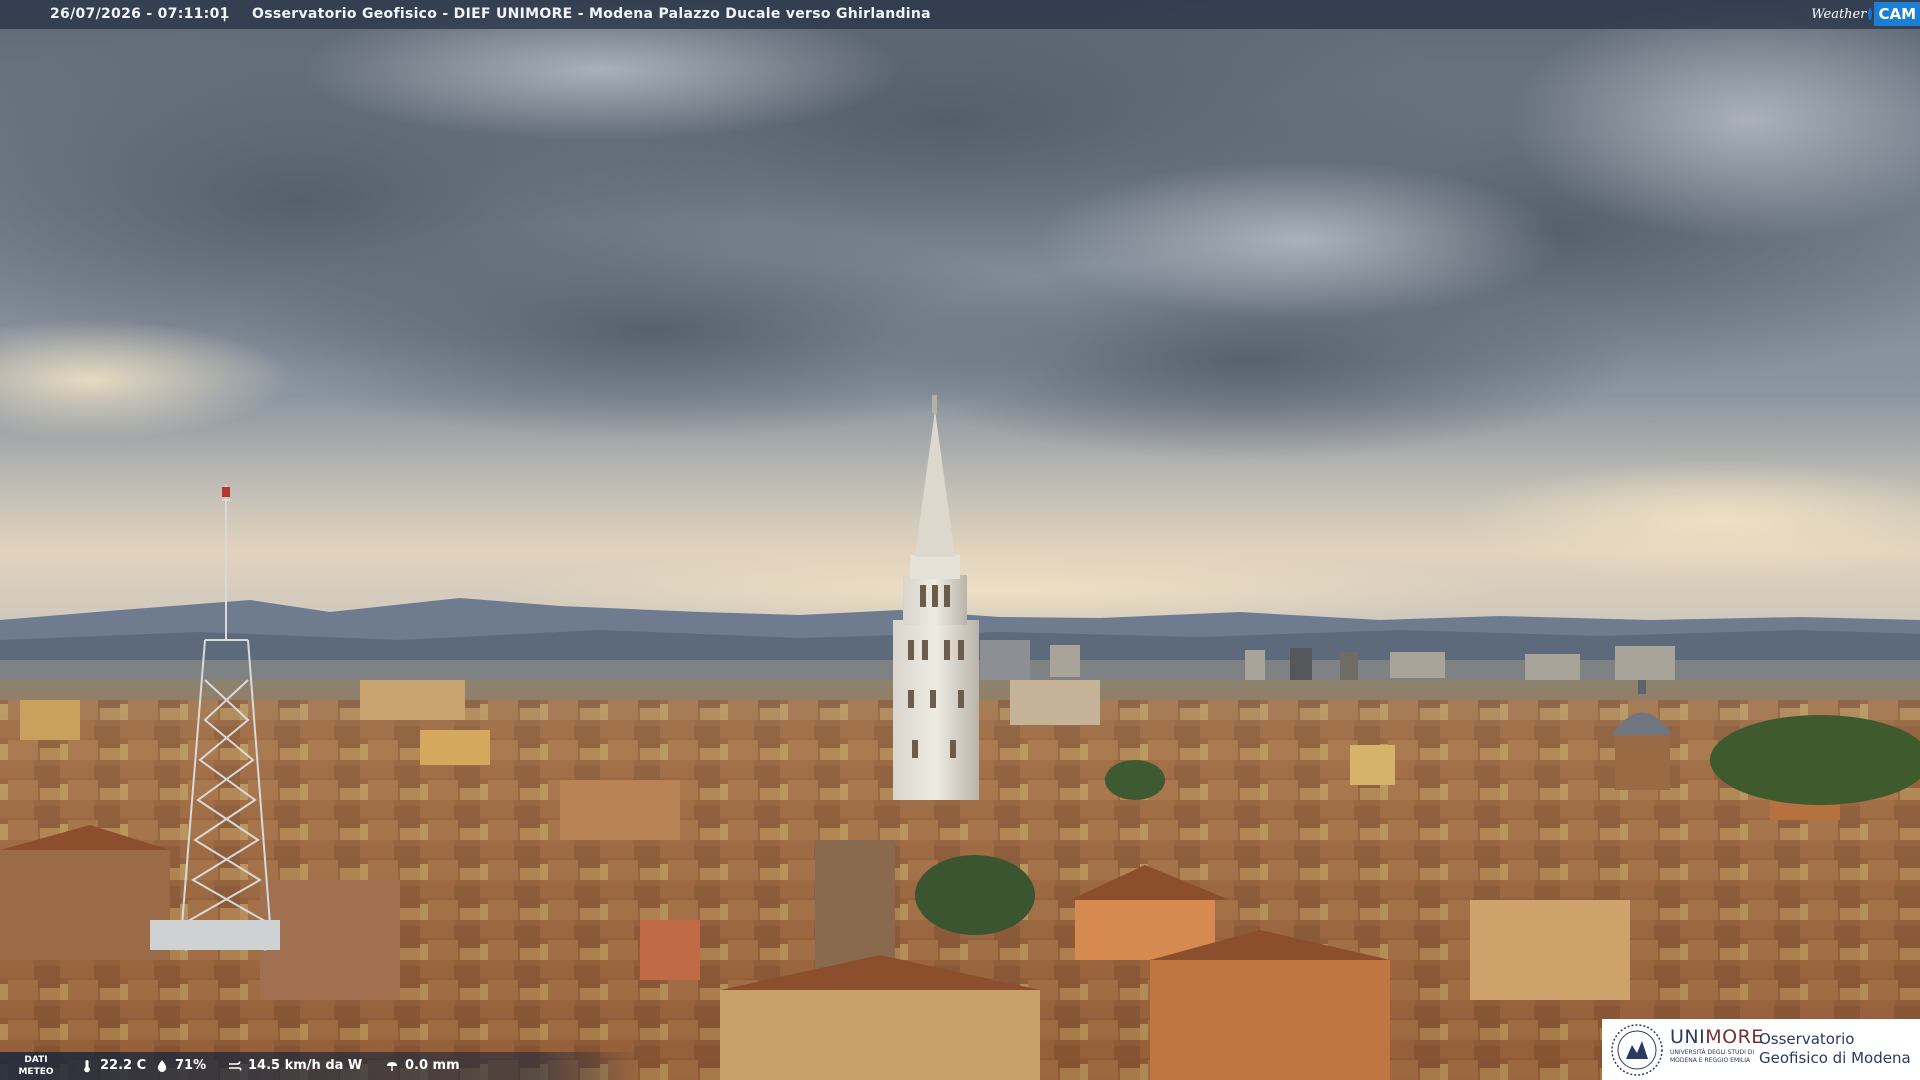 The width and height of the screenshot is (1920, 1080). What do you see at coordinates (36, 1066) in the screenshot?
I see `meteo-label: DATI METEO` at bounding box center [36, 1066].